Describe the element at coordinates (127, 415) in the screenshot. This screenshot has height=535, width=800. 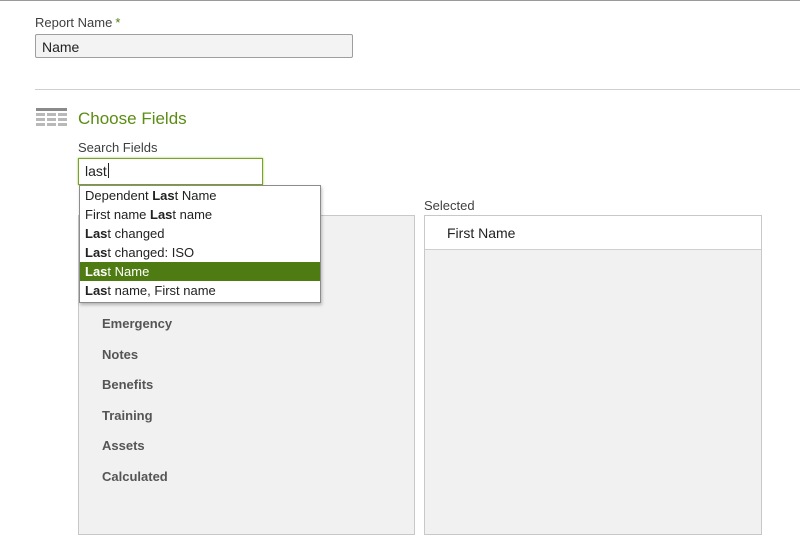
I see `category-item: Training` at that location.